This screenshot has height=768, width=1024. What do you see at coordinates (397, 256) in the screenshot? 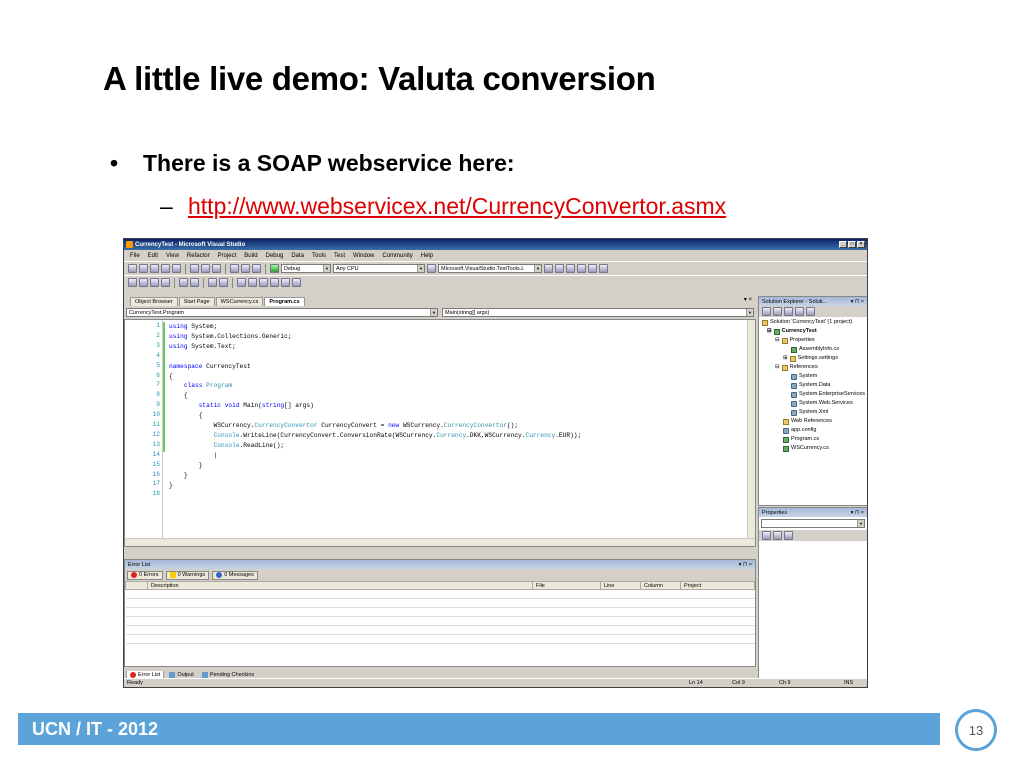
I see `menu-community: Community` at bounding box center [397, 256].